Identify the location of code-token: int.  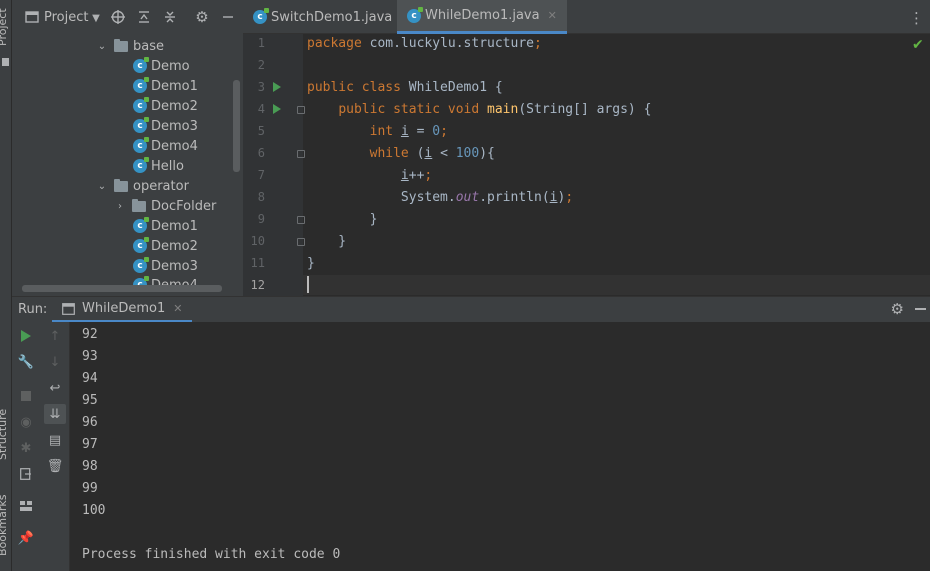
(381, 131).